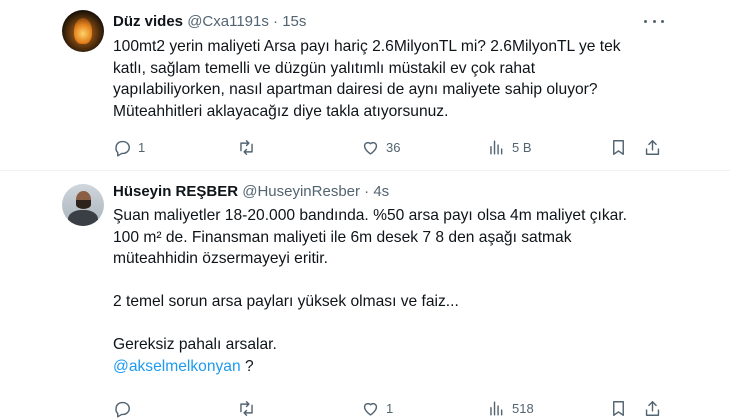 The image size is (730, 420). What do you see at coordinates (148, 21) in the screenshot?
I see `display-name: Düz vides` at bounding box center [148, 21].